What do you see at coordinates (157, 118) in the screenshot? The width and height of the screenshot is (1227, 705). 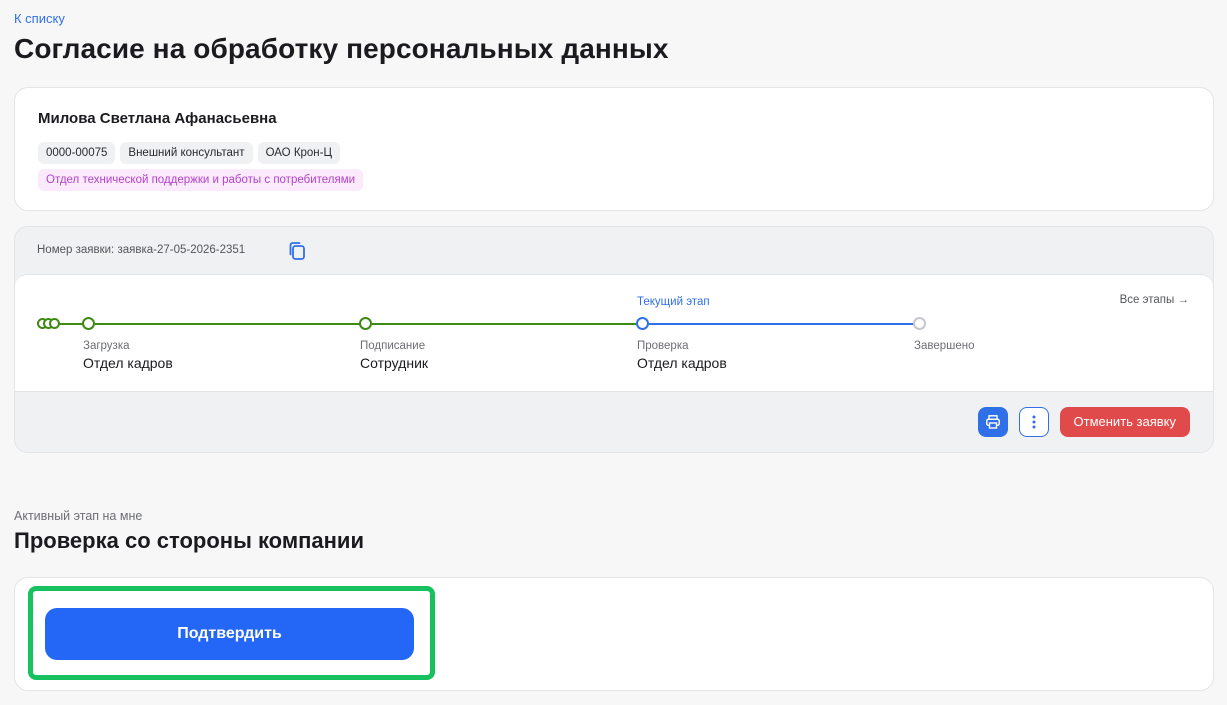 I see `employee-name: Милова Светлана Афанасьевна` at bounding box center [157, 118].